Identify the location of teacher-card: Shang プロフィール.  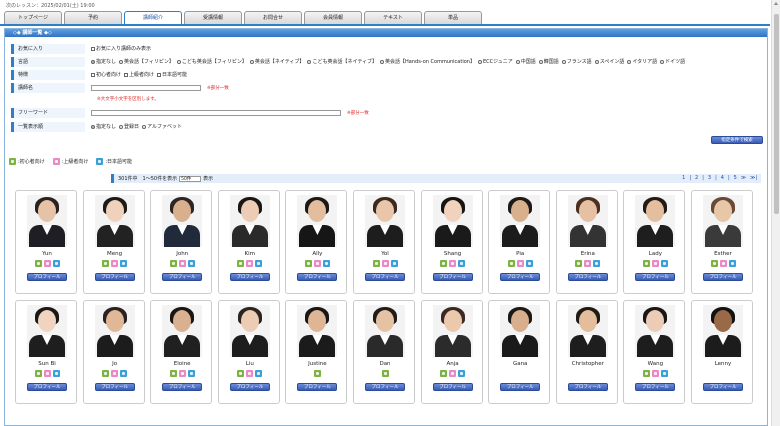
(451, 242).